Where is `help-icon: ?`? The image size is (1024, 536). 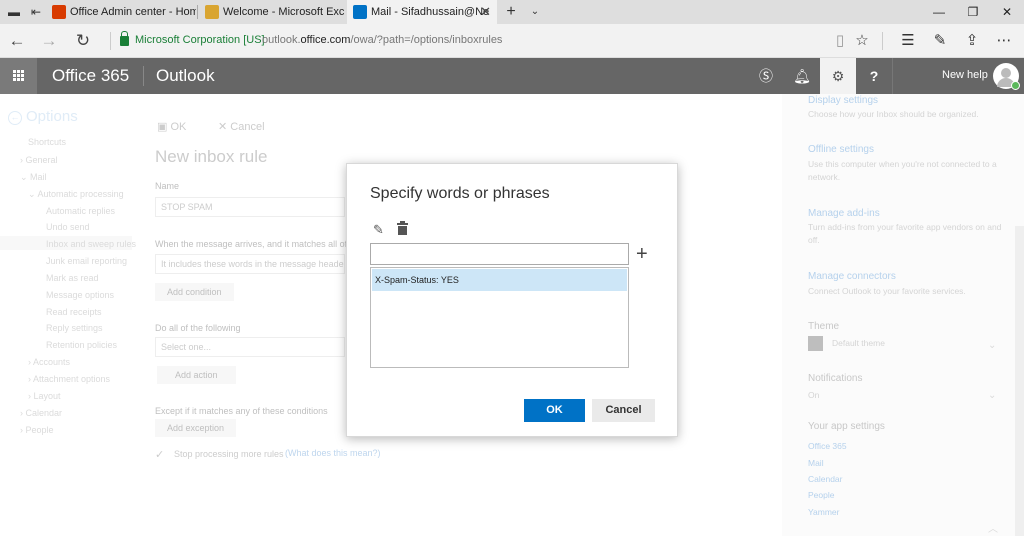
help-icon: ? is located at coordinates (874, 76).